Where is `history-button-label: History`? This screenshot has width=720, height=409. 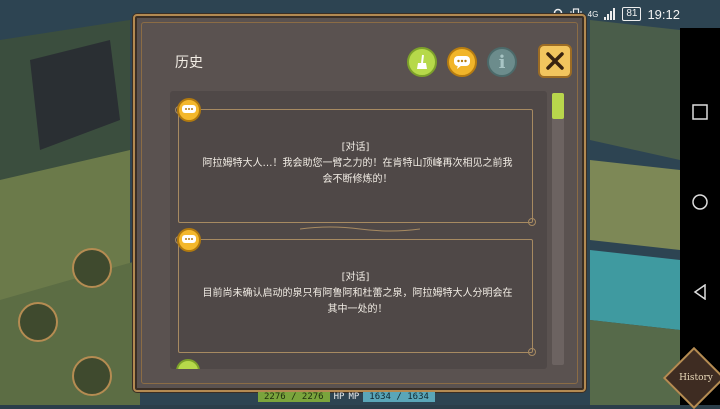
history-button-label: History is located at coordinates (696, 378).